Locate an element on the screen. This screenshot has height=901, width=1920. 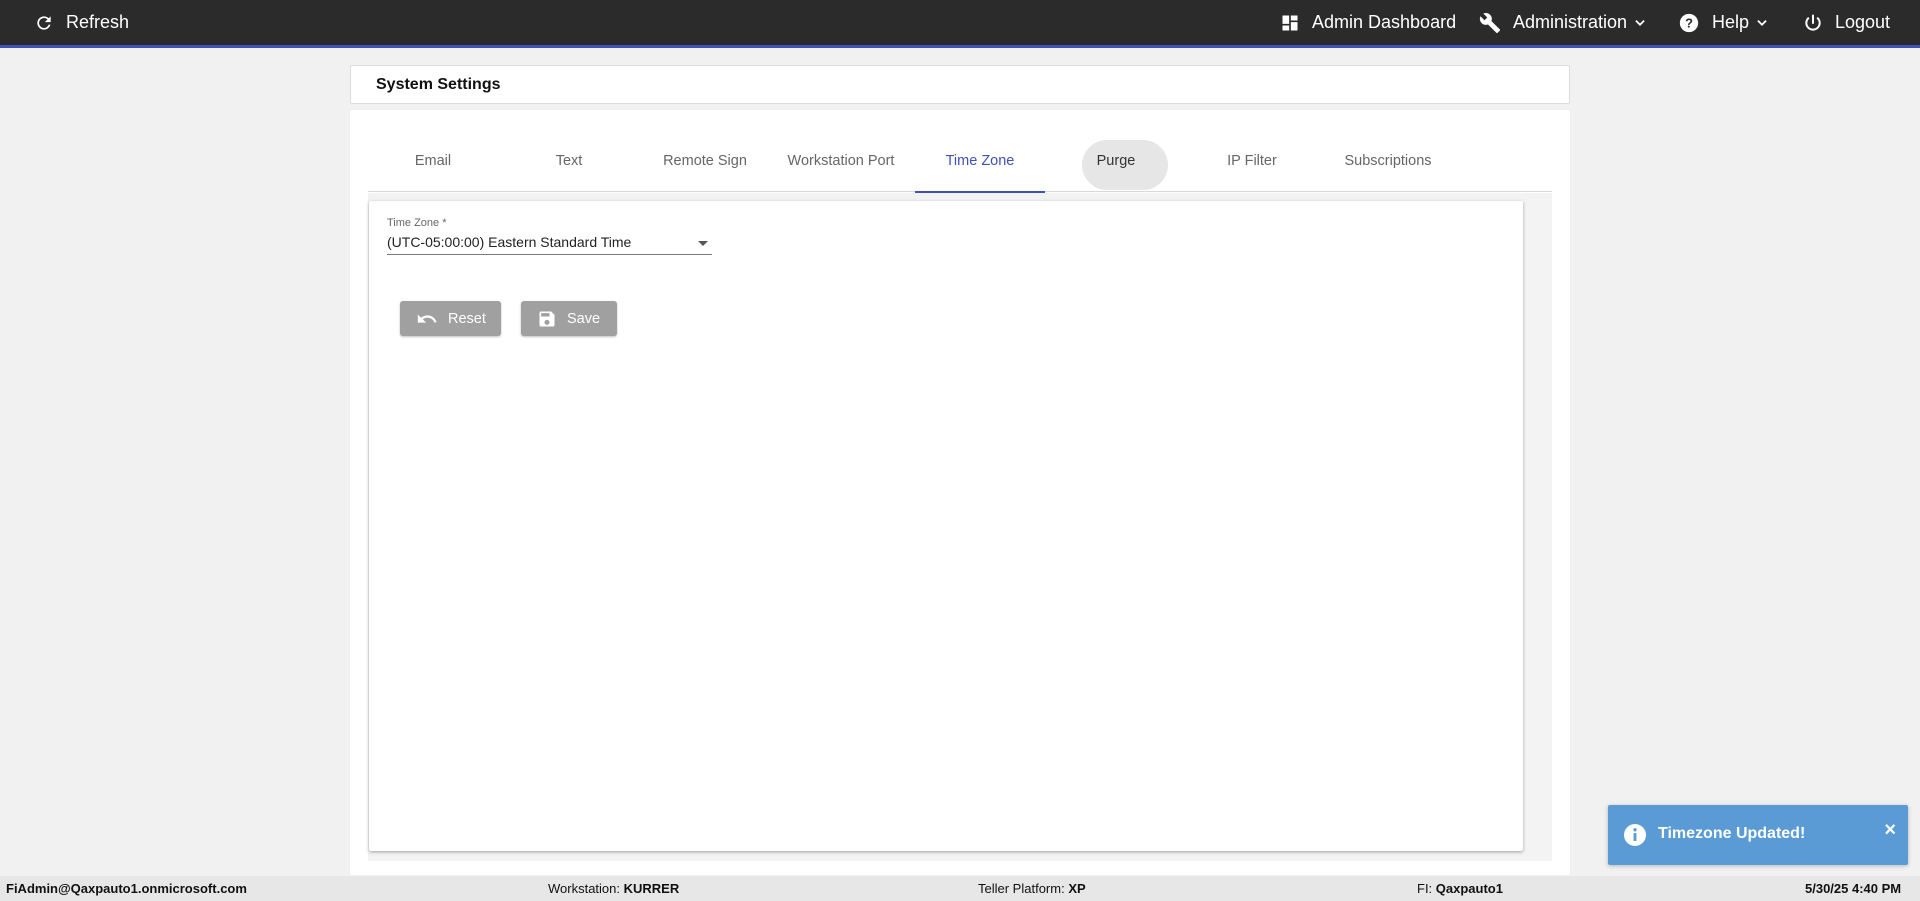
tab-label: Email is located at coordinates (433, 161).